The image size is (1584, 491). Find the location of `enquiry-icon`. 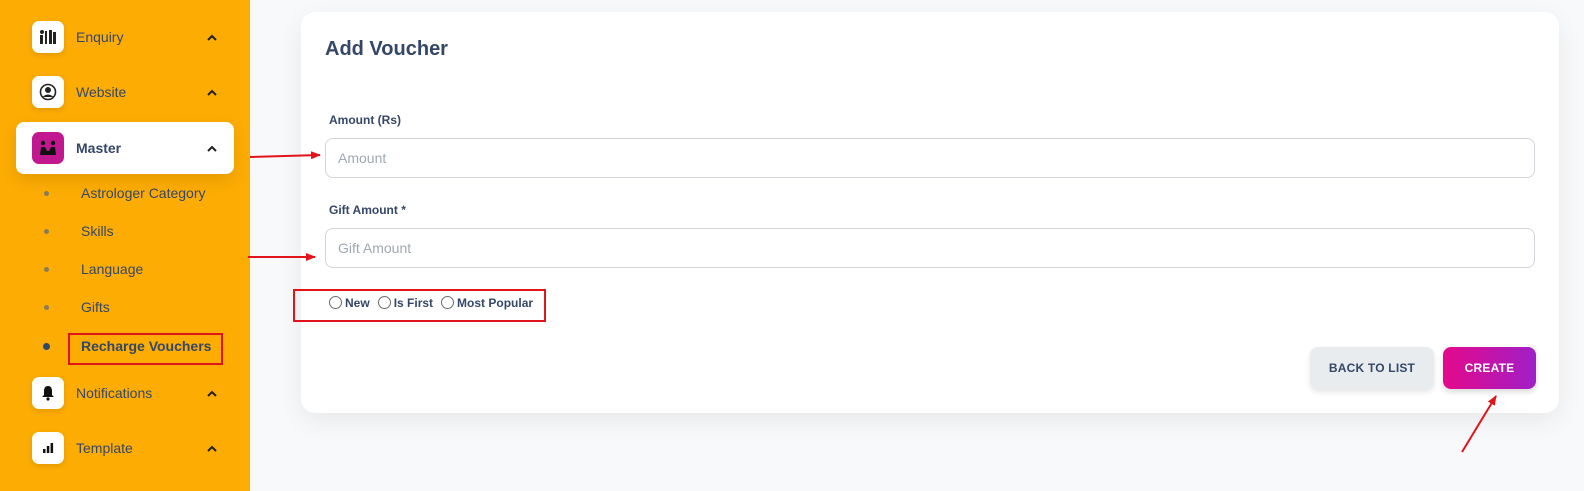

enquiry-icon is located at coordinates (48, 37).